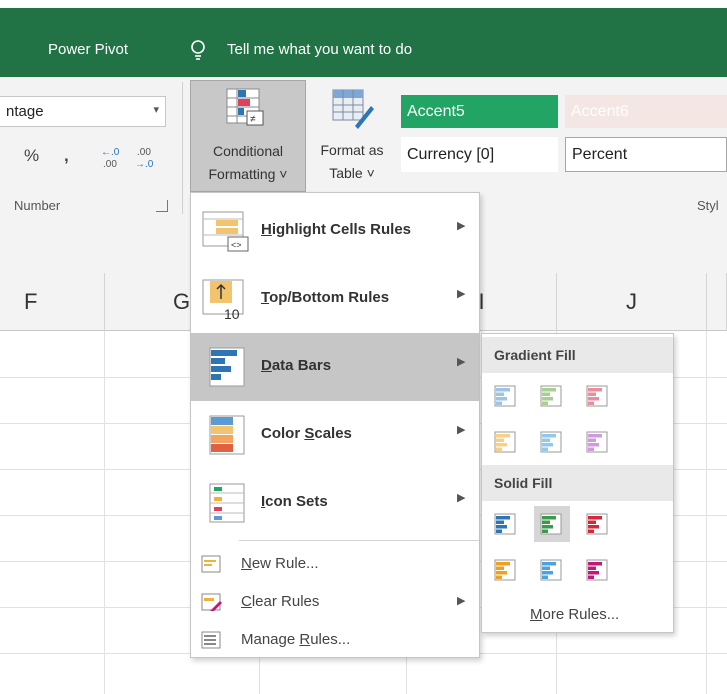 This screenshot has height=694, width=727. What do you see at coordinates (211, 602) in the screenshot?
I see `clear-rules-icon` at bounding box center [211, 602].